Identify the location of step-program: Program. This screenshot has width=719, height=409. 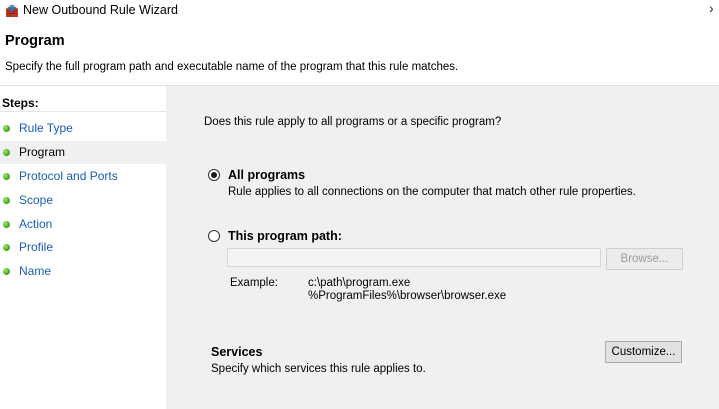
(83, 152).